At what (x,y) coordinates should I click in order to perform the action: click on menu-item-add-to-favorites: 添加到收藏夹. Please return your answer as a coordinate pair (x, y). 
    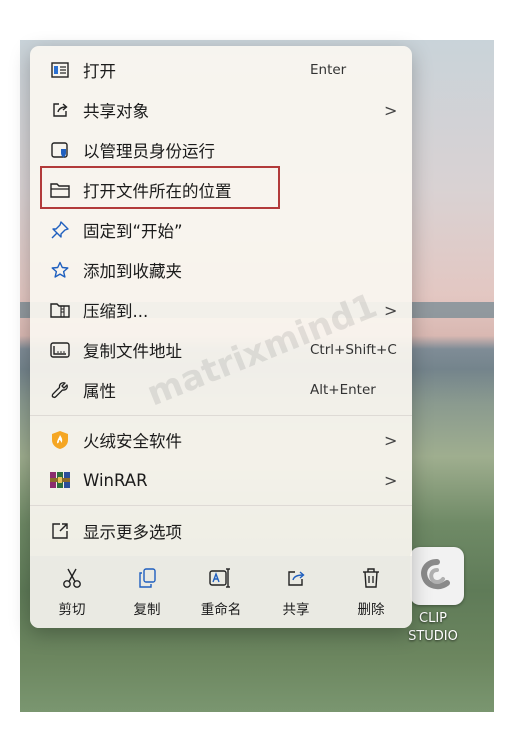
    Looking at the image, I should click on (221, 270).